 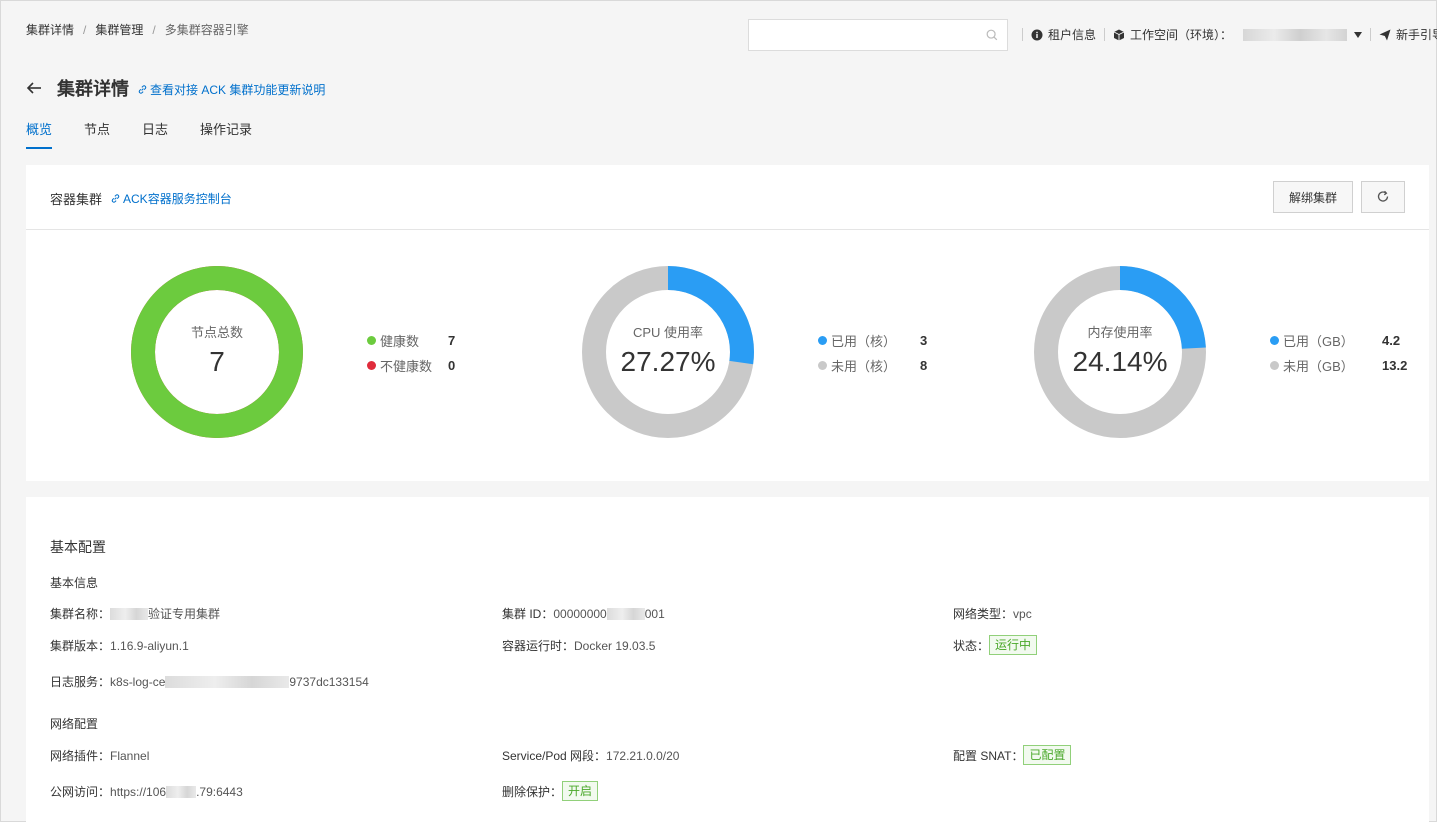 I want to click on legend-item-unhealthy: 不健康数 0, so click(x=411, y=365).